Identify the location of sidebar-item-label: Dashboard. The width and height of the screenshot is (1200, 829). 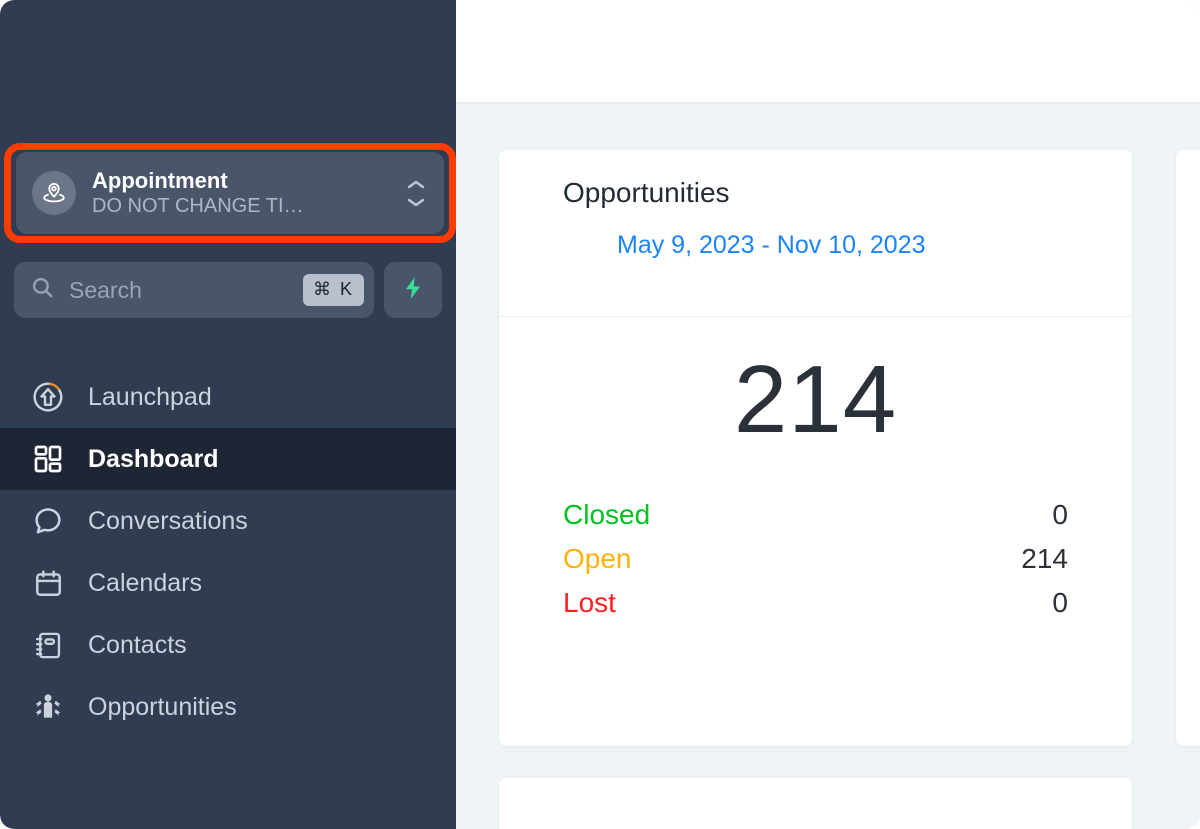
(153, 458).